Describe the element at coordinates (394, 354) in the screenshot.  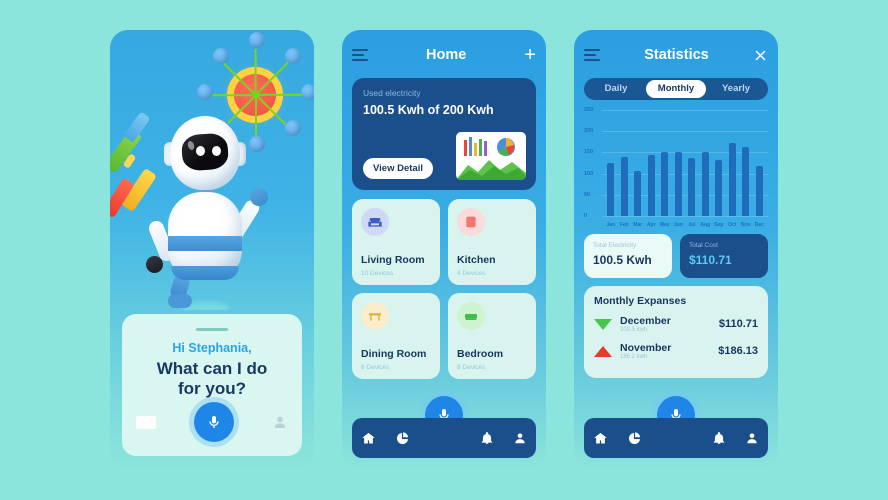
I see `room-name: Dining Room` at that location.